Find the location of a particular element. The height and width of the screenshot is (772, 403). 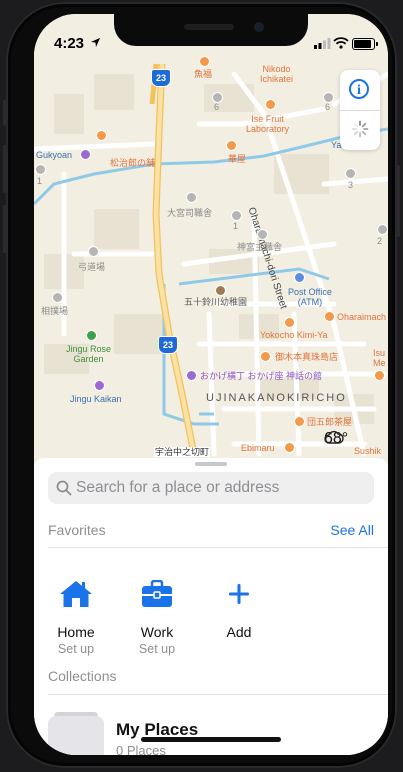

isu-label: Isu Me is located at coordinates (379, 358).